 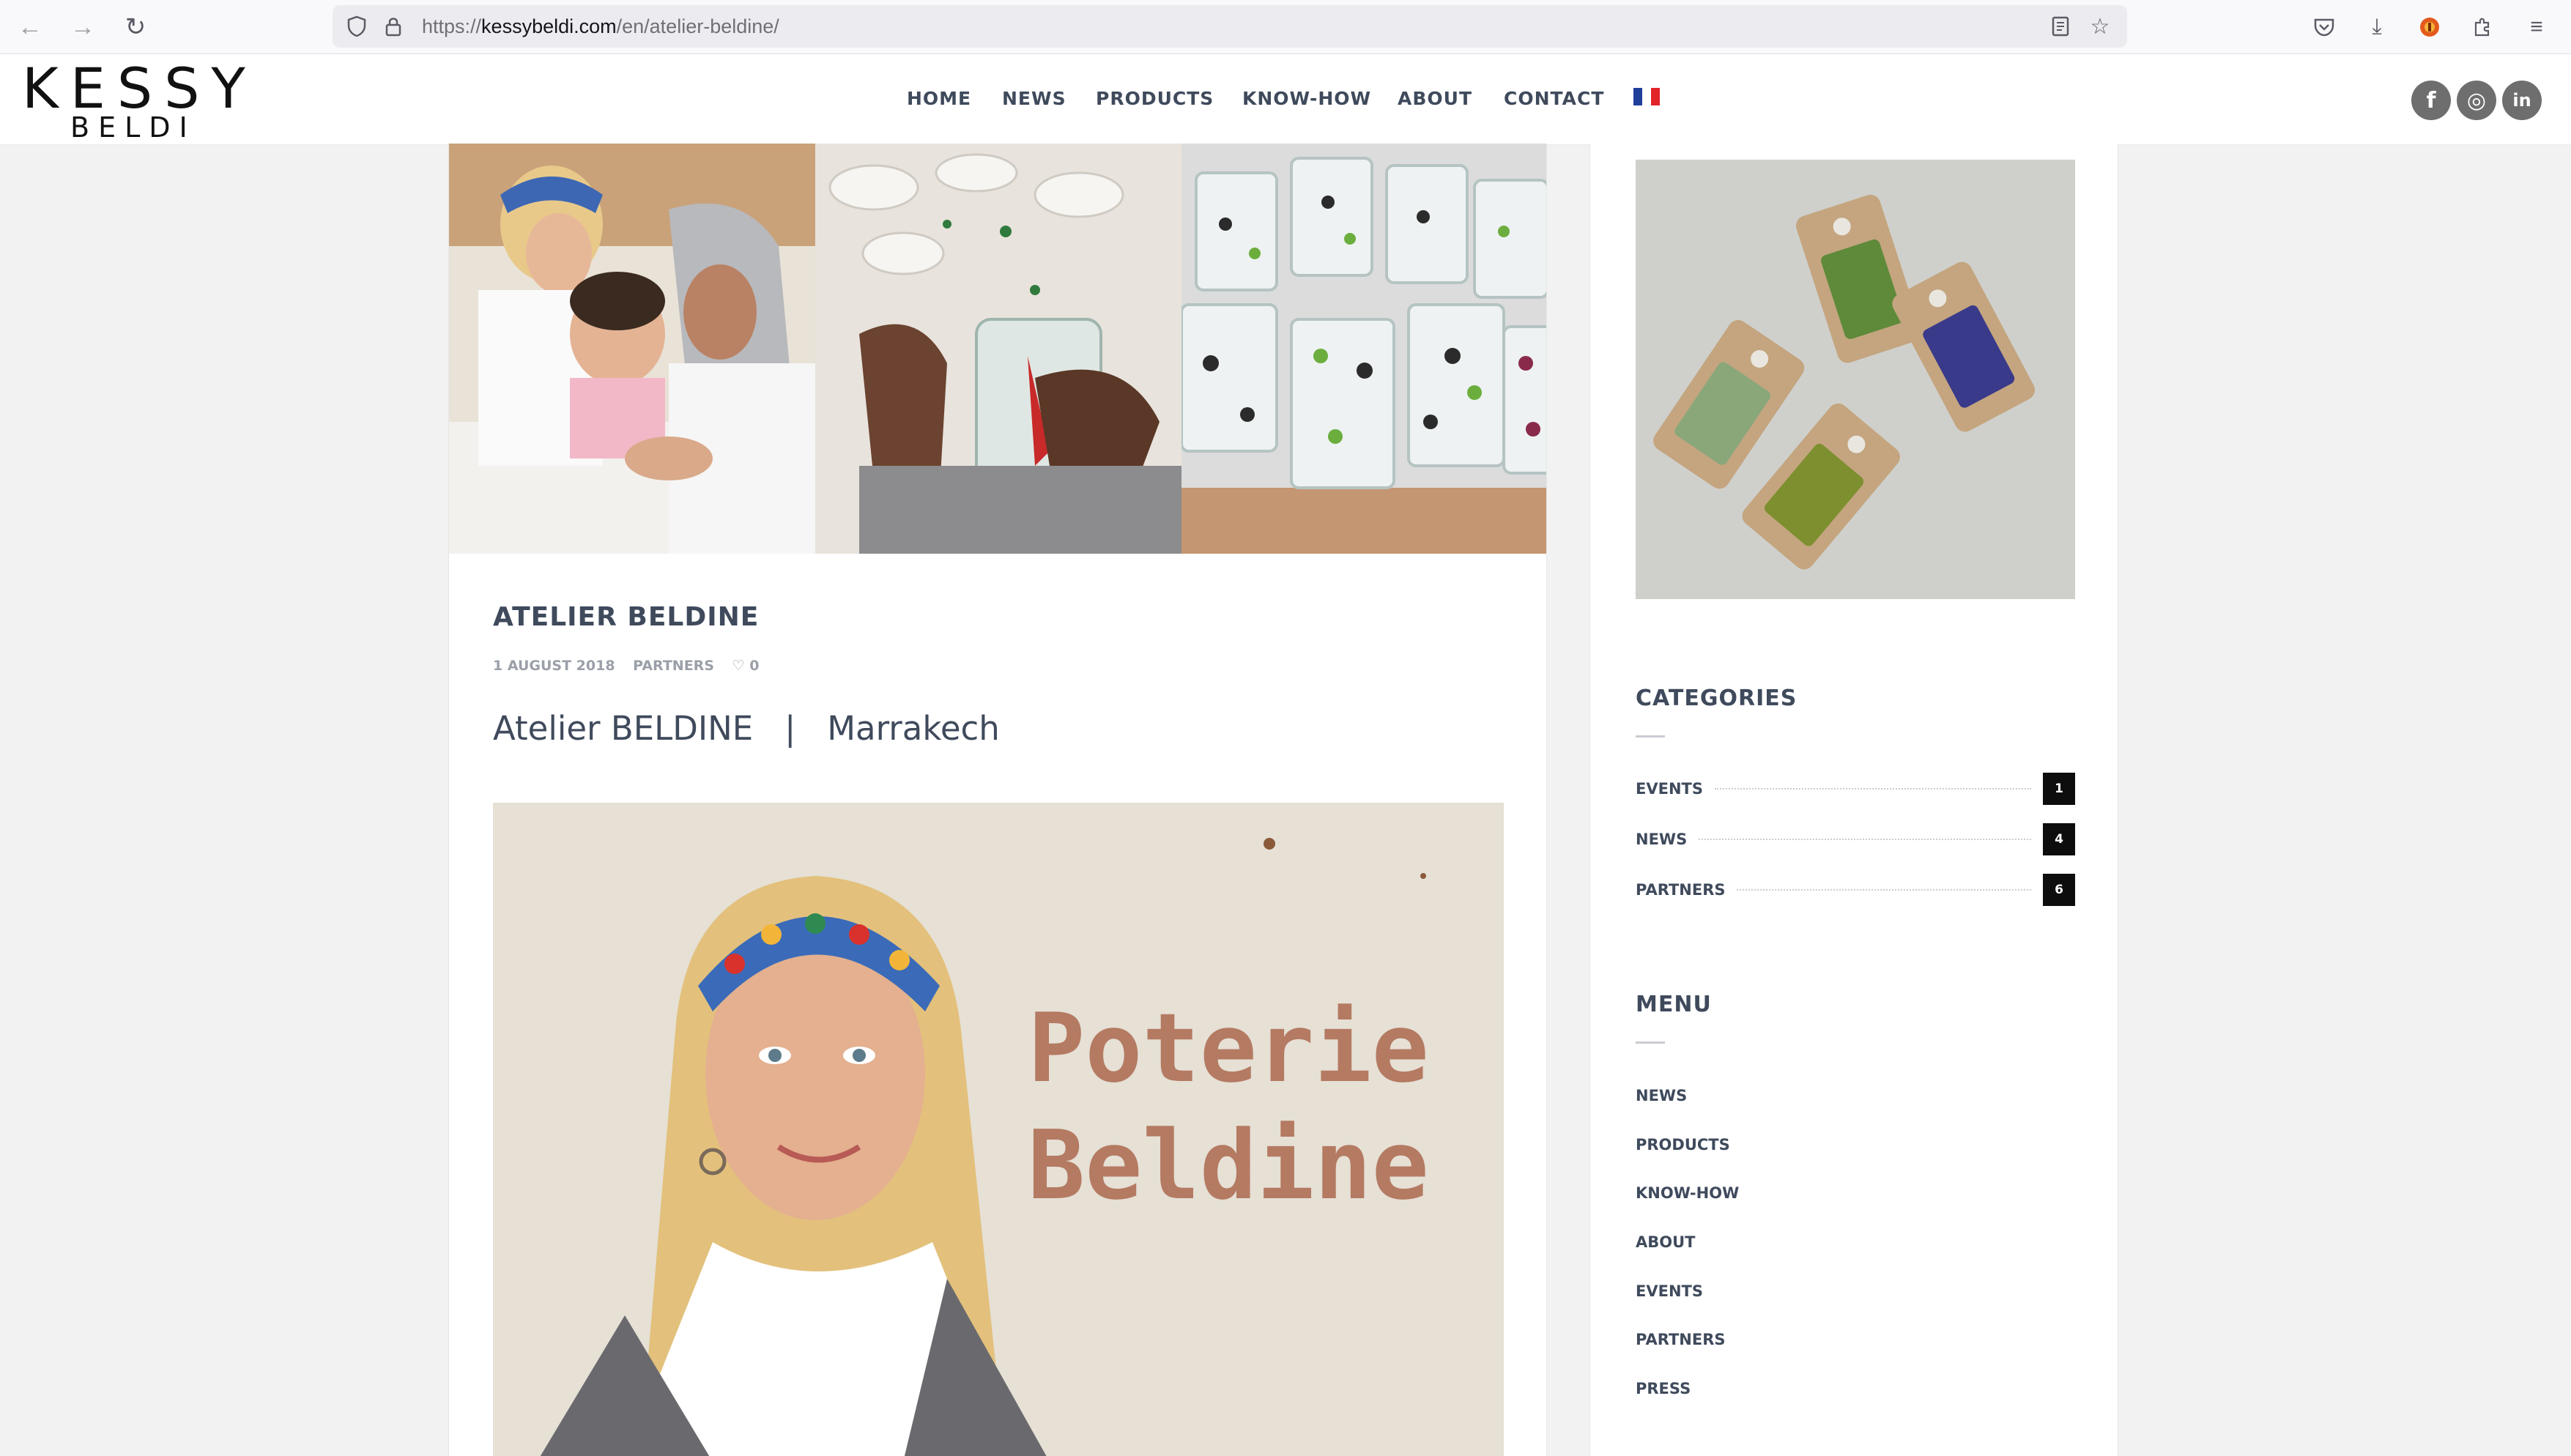 I want to click on menu-divider, so click(x=1650, y=1043).